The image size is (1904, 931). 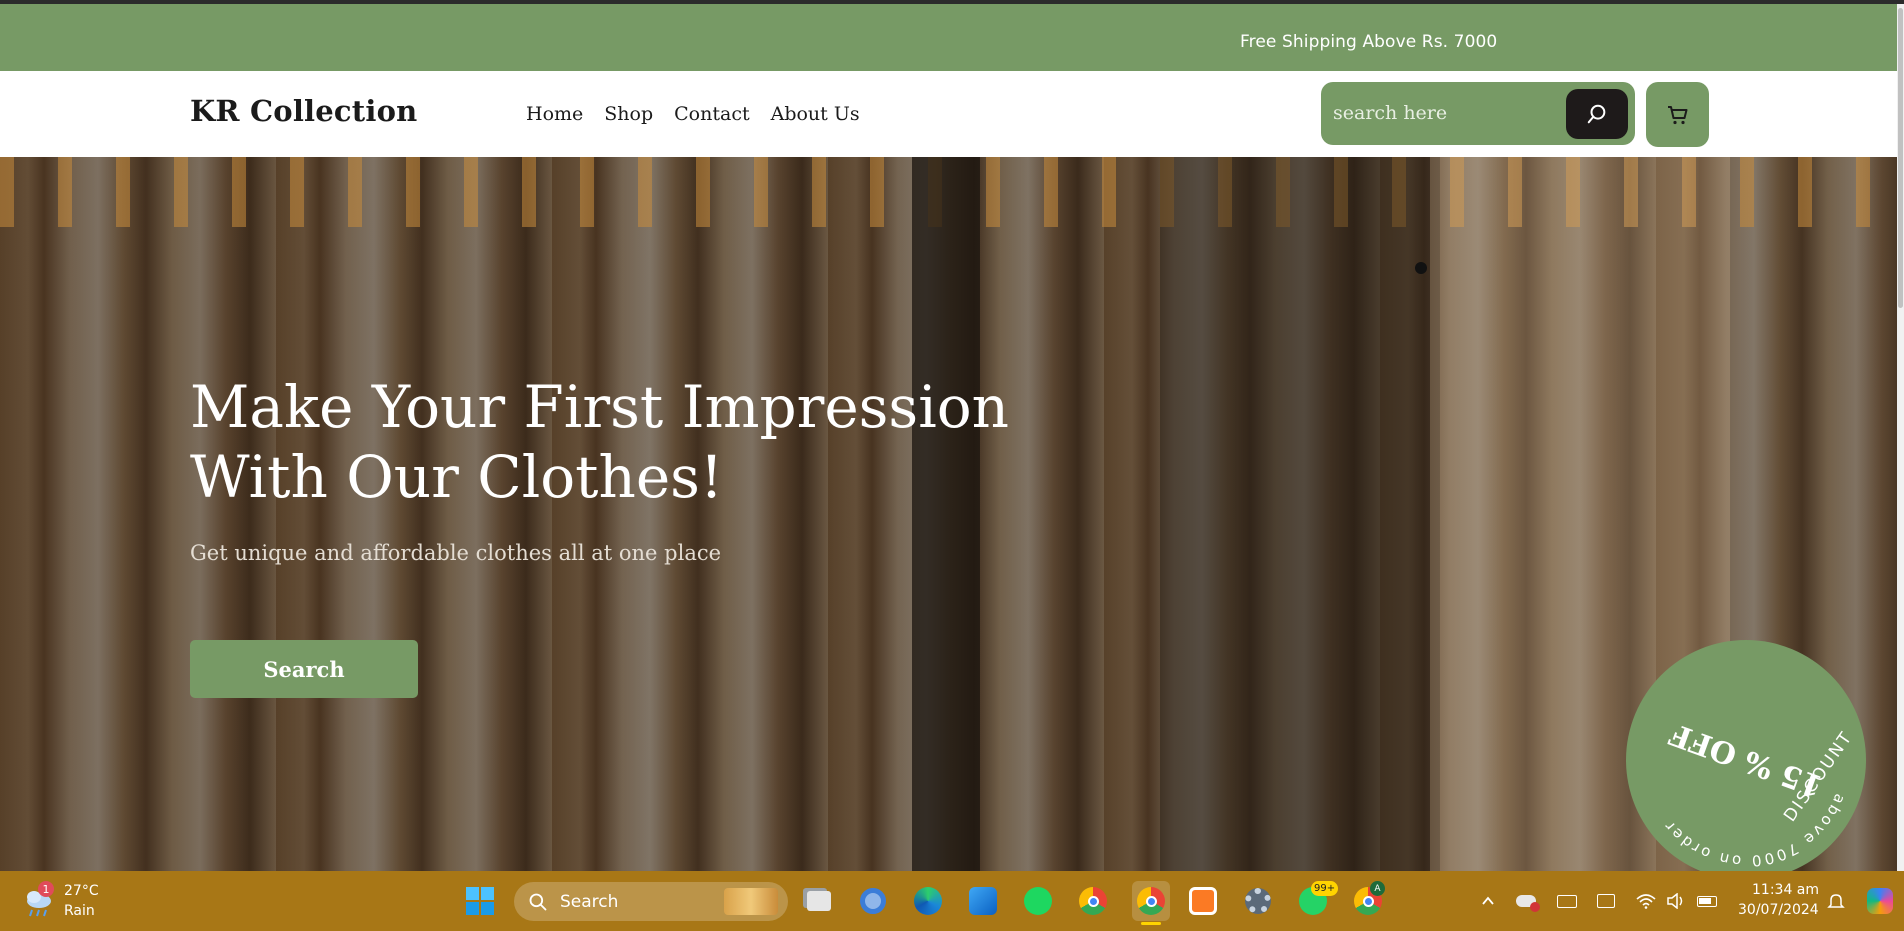 I want to click on hero-title-line-1: Make Your First Impression, so click(x=600, y=407).